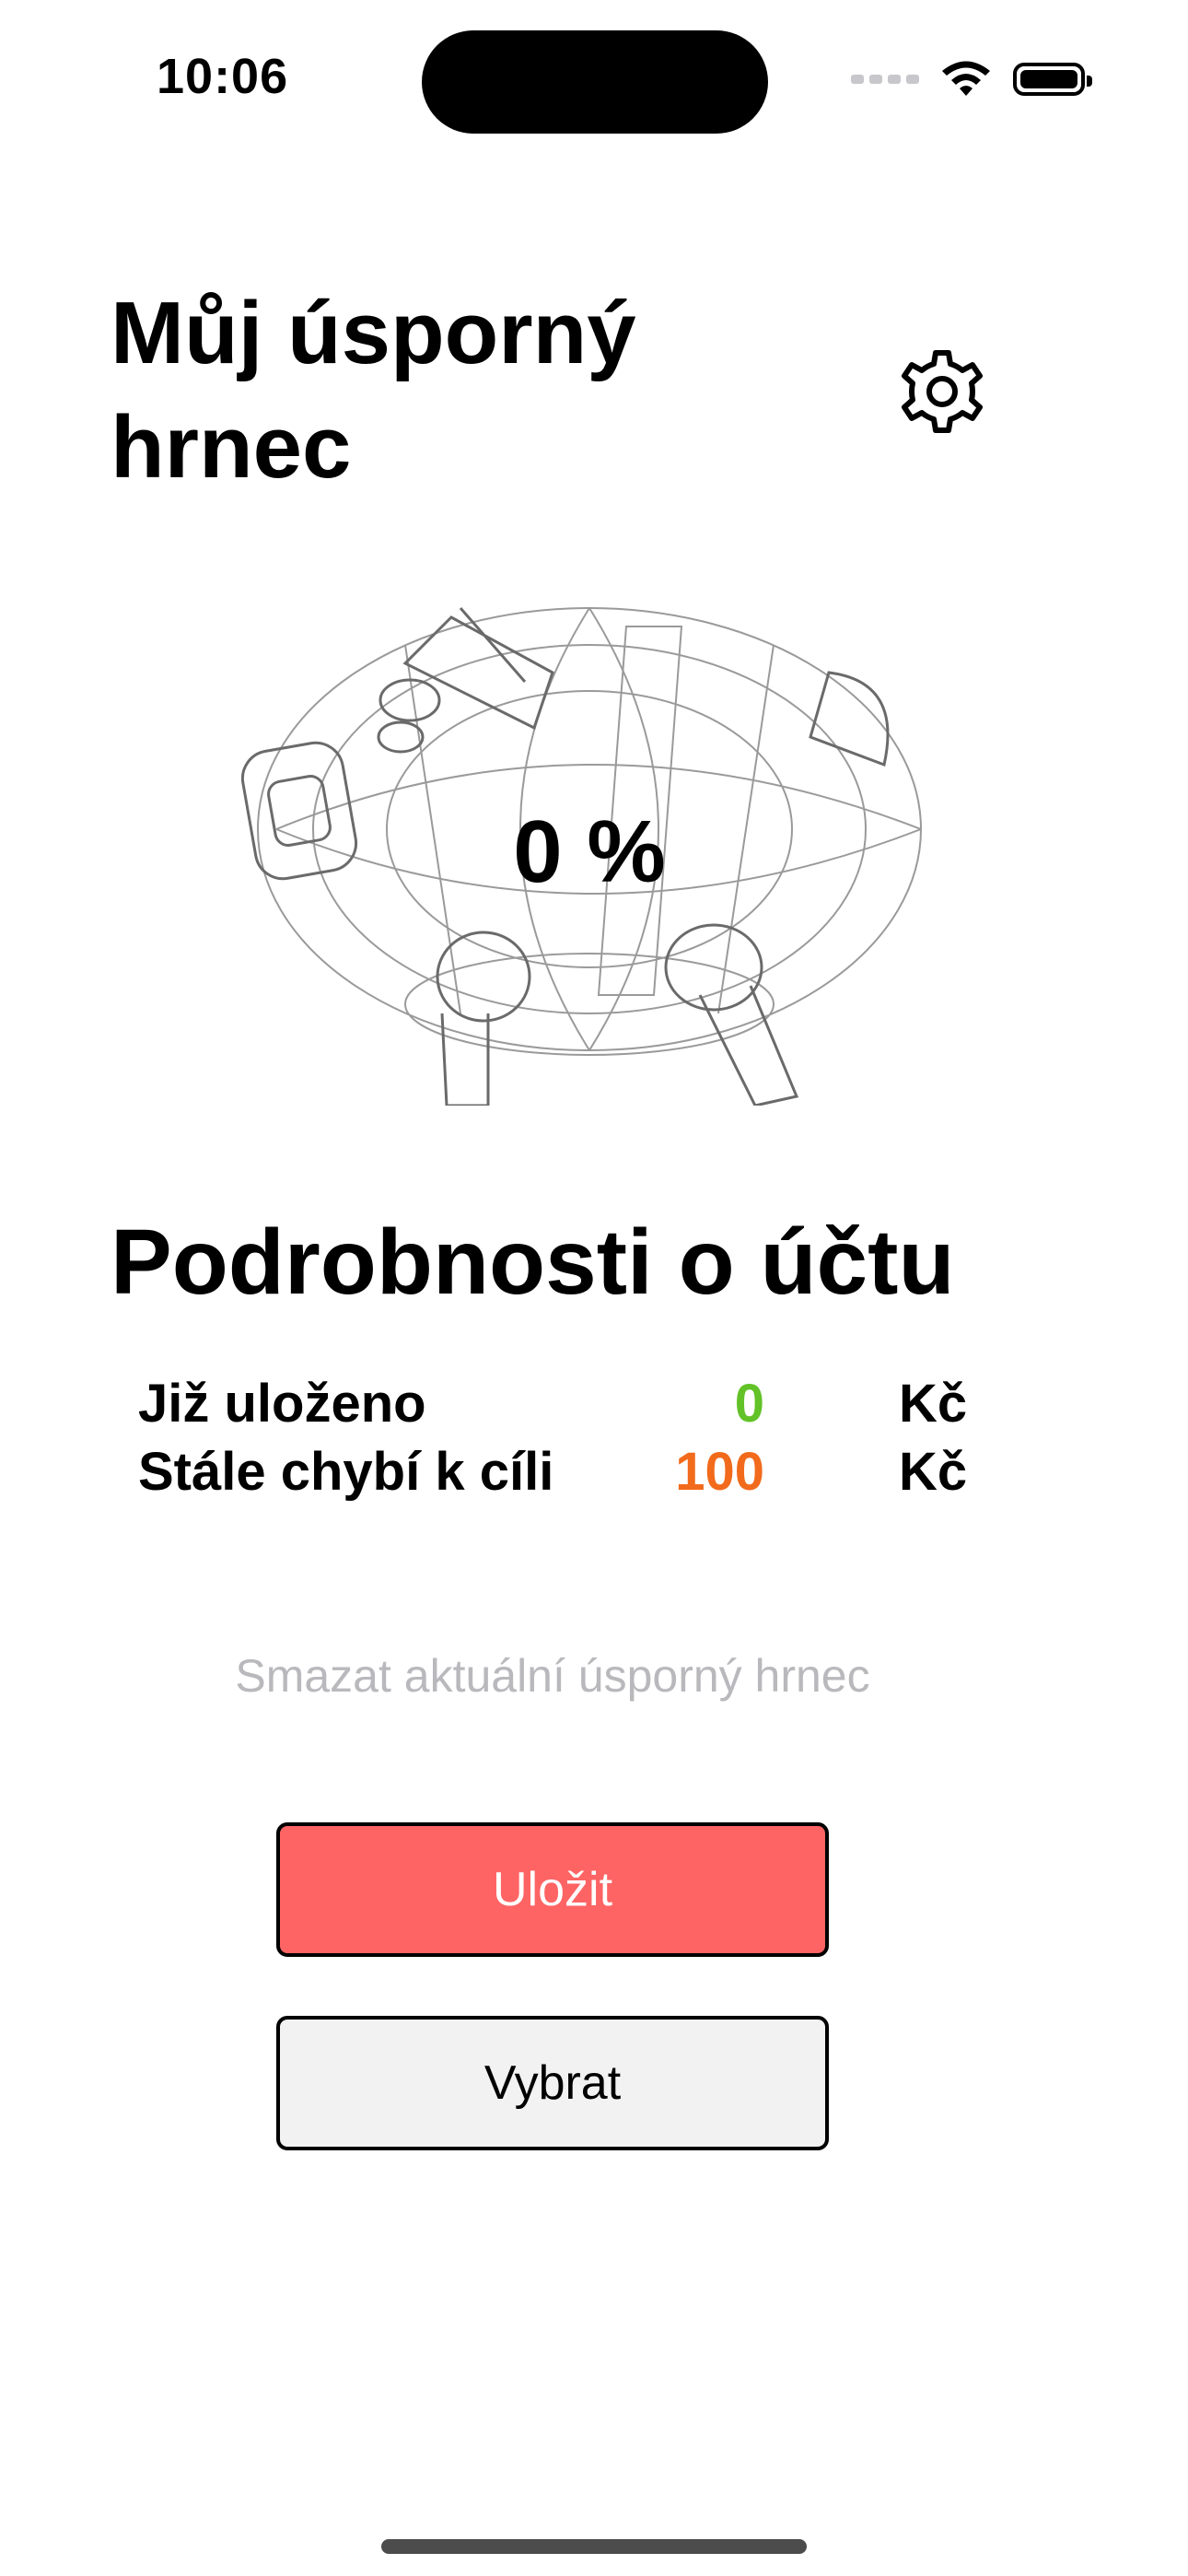  Describe the element at coordinates (589, 851) in the screenshot. I see `progress-percentage: 0 %` at that location.